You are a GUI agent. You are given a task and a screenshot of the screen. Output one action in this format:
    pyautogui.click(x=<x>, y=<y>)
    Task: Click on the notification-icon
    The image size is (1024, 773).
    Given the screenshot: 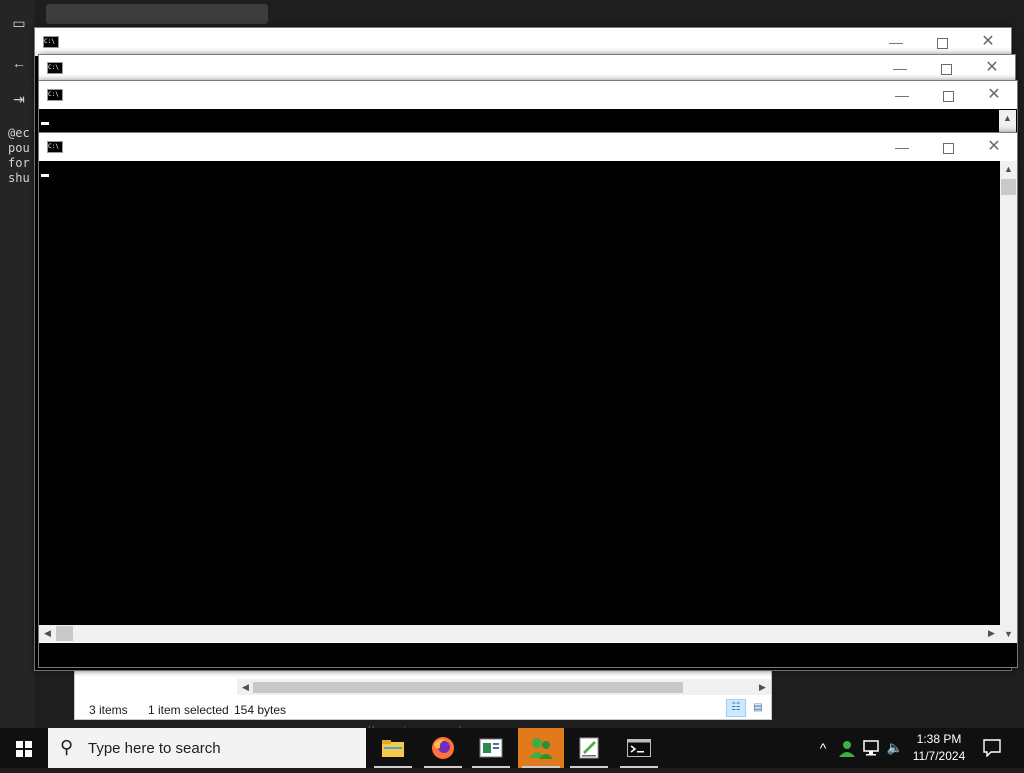 What is the action you would take?
    pyautogui.click(x=992, y=748)
    